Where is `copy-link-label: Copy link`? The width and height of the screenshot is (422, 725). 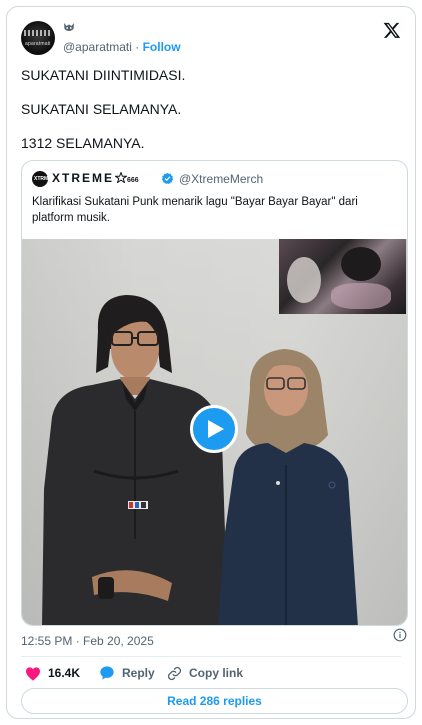
copy-link-label: Copy link is located at coordinates (216, 673).